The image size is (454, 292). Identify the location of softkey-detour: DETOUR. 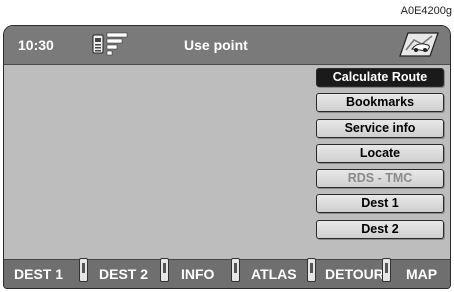
(354, 274).